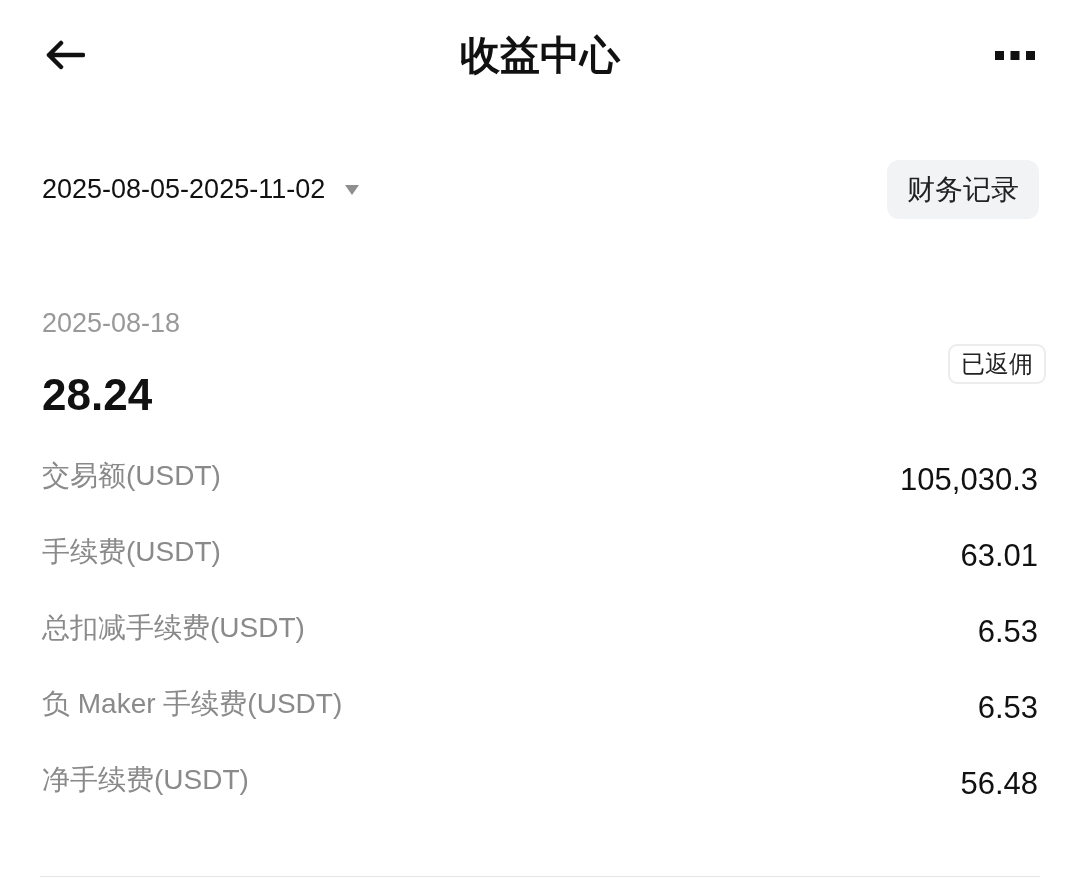 The image size is (1080, 879). Describe the element at coordinates (1015, 55) in the screenshot. I see `more-icon` at that location.